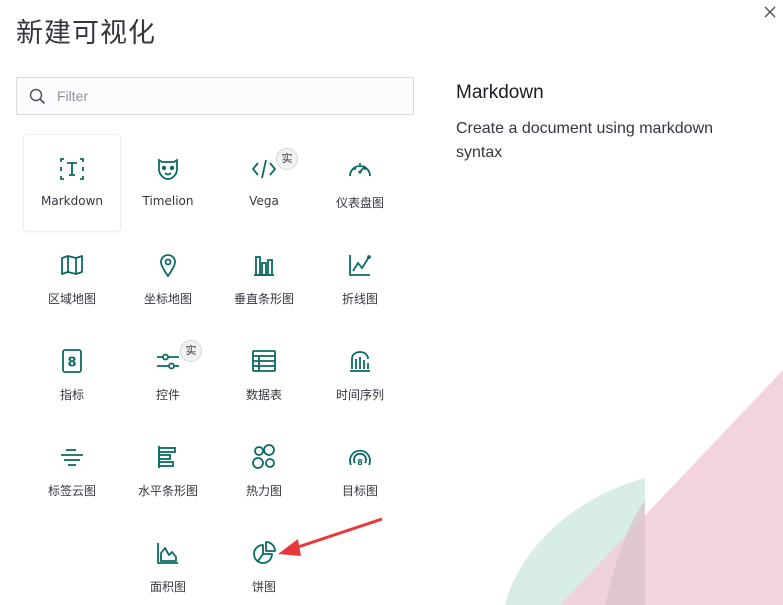 Image resolution: width=783 pixels, height=605 pixels. Describe the element at coordinates (264, 279) in the screenshot. I see `type-card-vertical-bar: 垂直条形图` at that location.